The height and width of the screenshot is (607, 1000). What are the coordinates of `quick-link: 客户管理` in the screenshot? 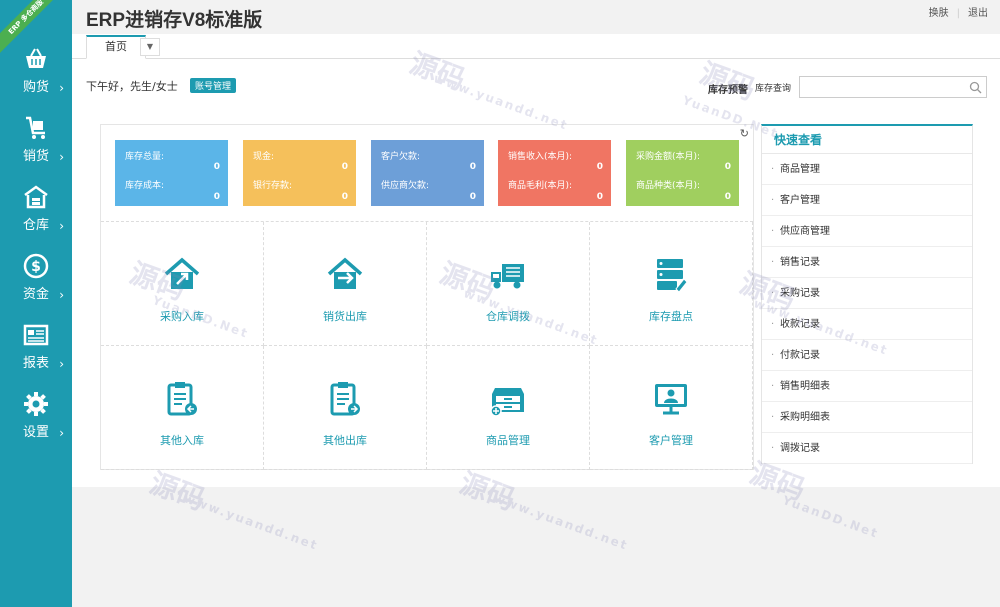 It's located at (867, 200).